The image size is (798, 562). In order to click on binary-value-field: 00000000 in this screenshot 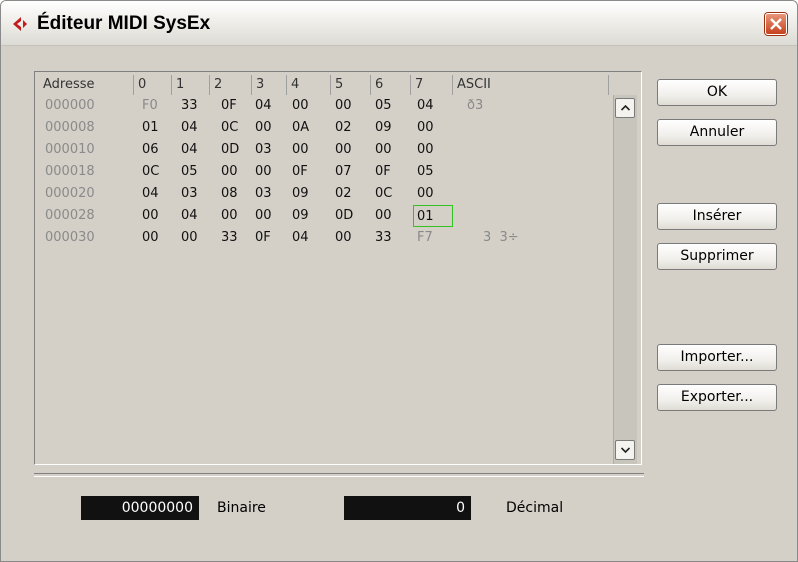, I will do `click(140, 508)`.